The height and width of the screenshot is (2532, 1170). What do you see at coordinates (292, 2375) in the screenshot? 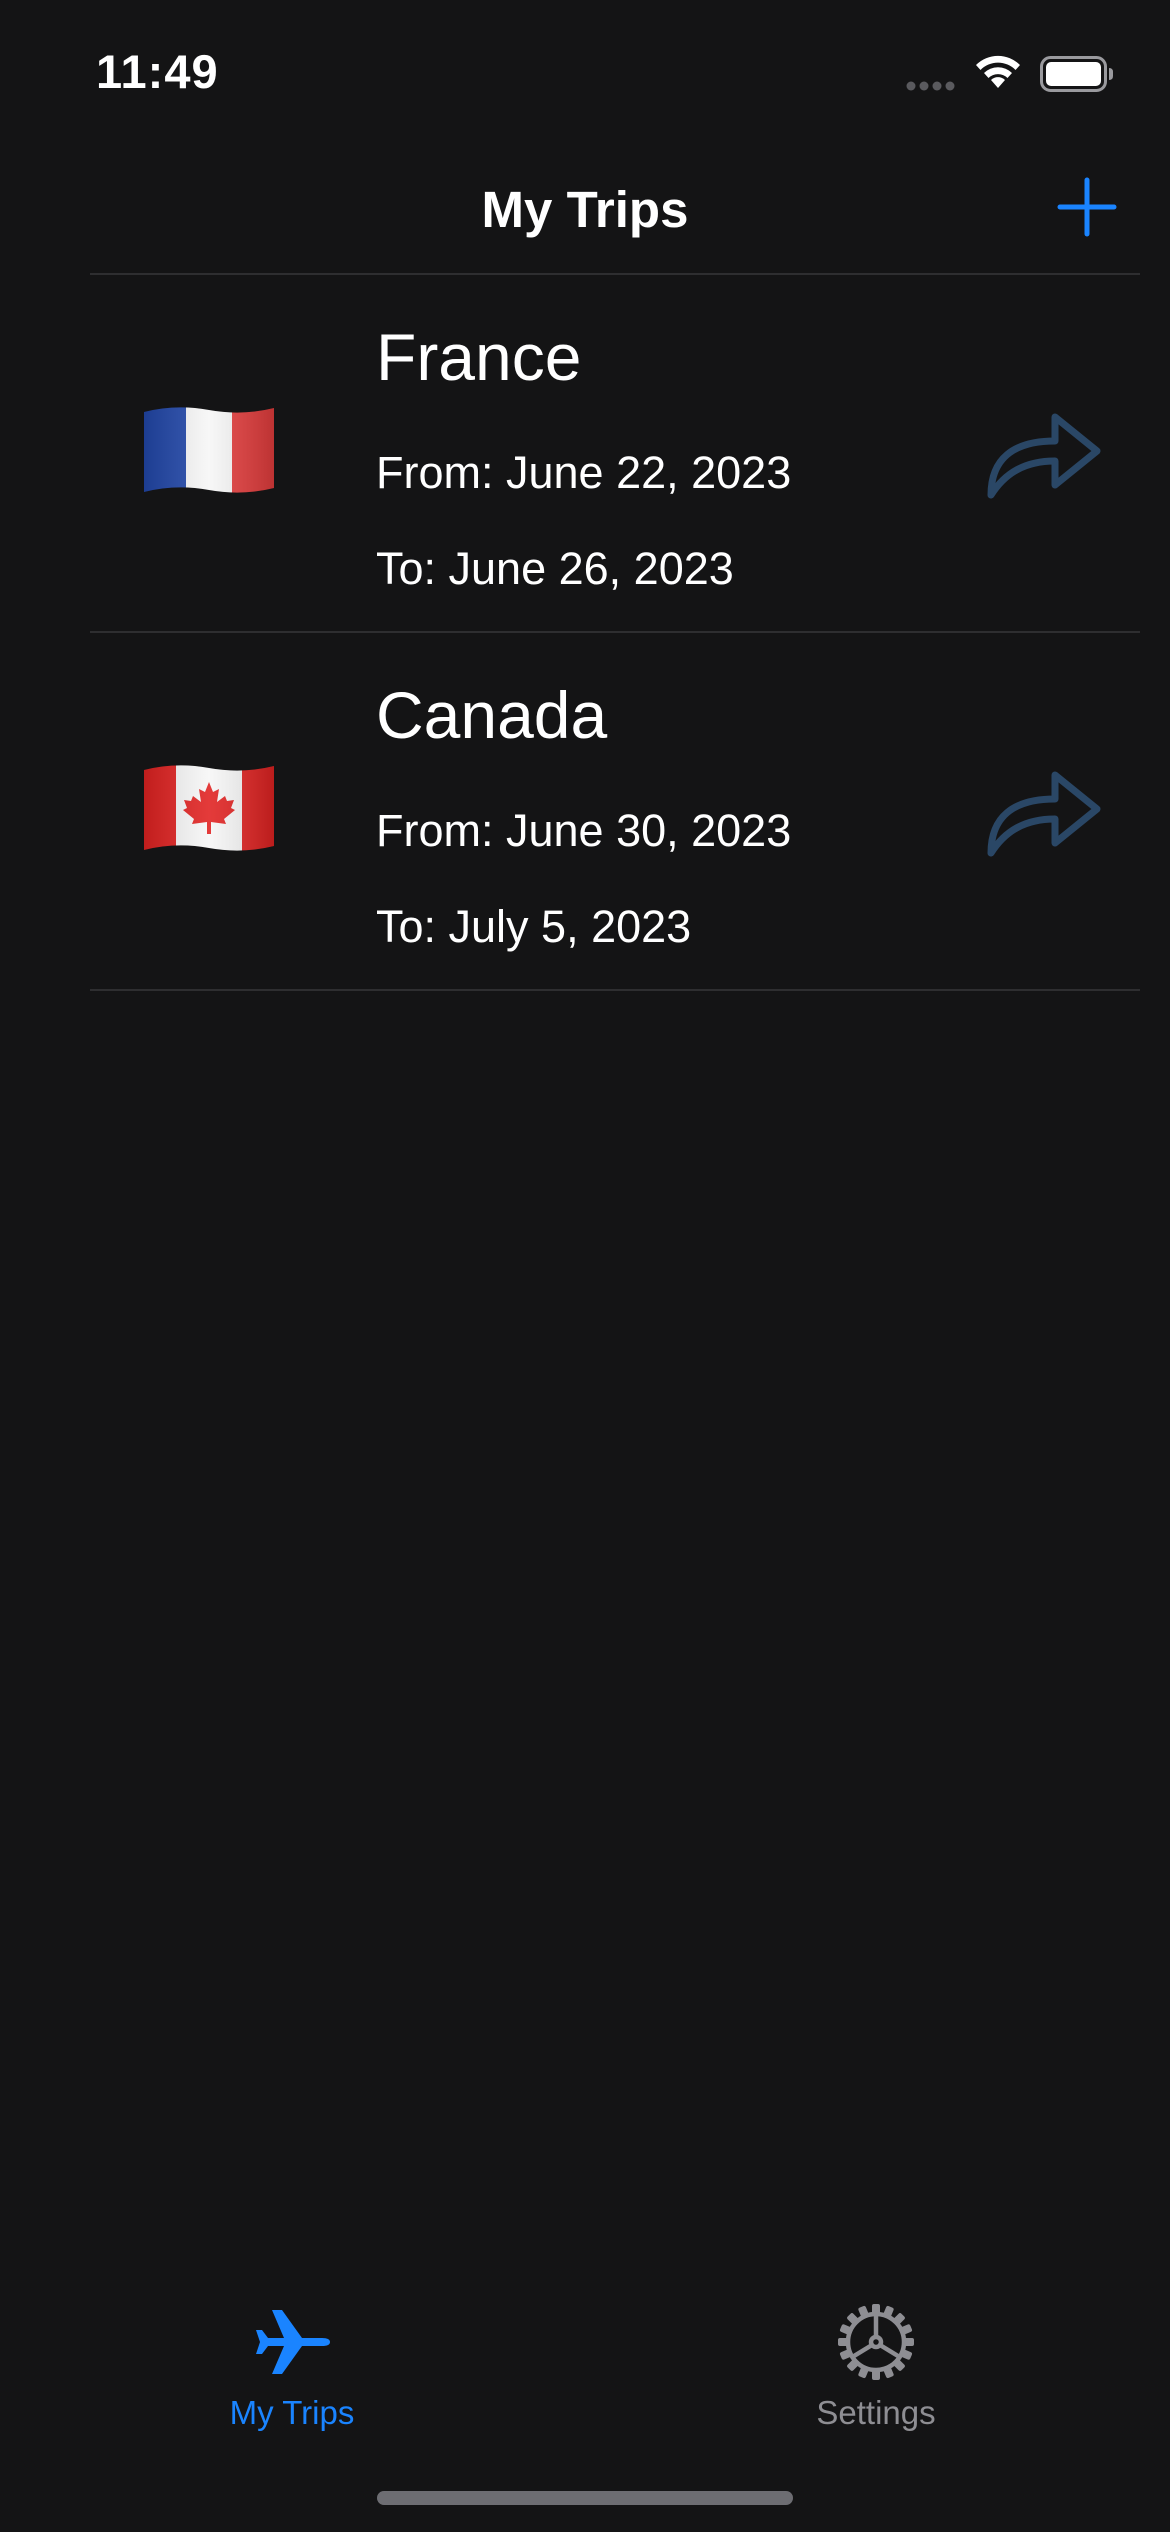
I see `tab-my-trips: My Trips` at bounding box center [292, 2375].